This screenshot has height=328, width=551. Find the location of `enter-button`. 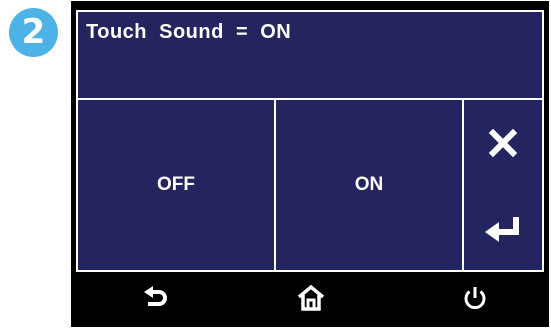

enter-button is located at coordinates (503, 227).